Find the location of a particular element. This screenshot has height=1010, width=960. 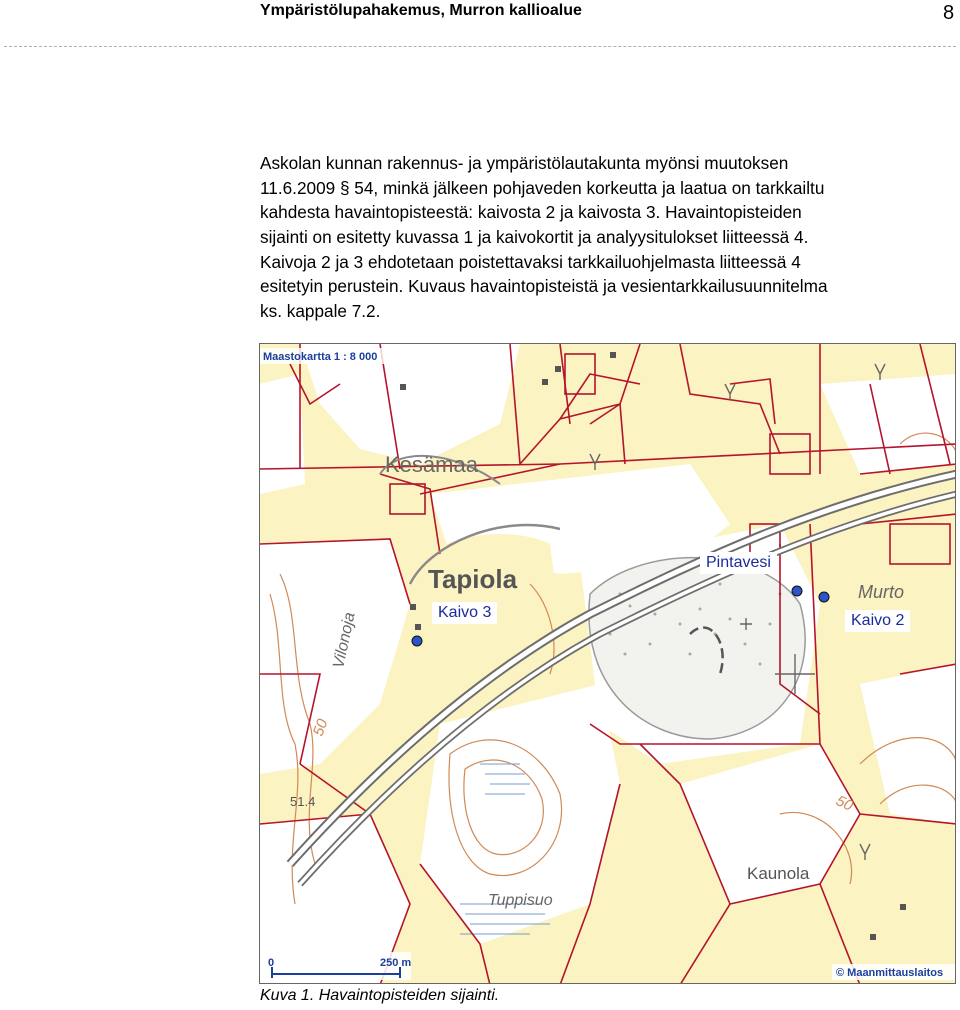

place-name-murto: Murto is located at coordinates (881, 592).